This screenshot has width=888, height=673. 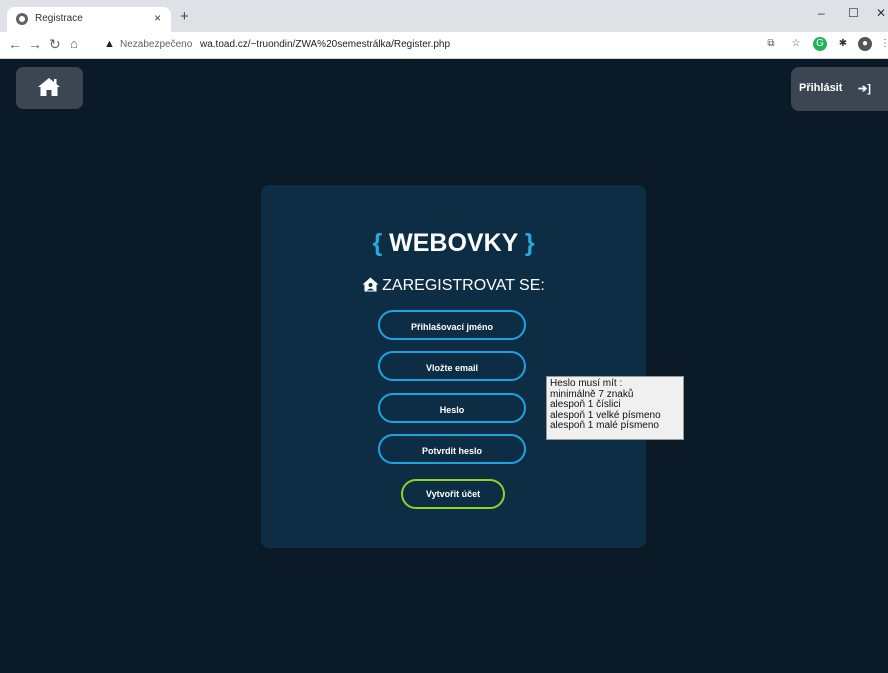 What do you see at coordinates (585, 404) in the screenshot?
I see `tooltip-line: alespoň 1 číslici` at bounding box center [585, 404].